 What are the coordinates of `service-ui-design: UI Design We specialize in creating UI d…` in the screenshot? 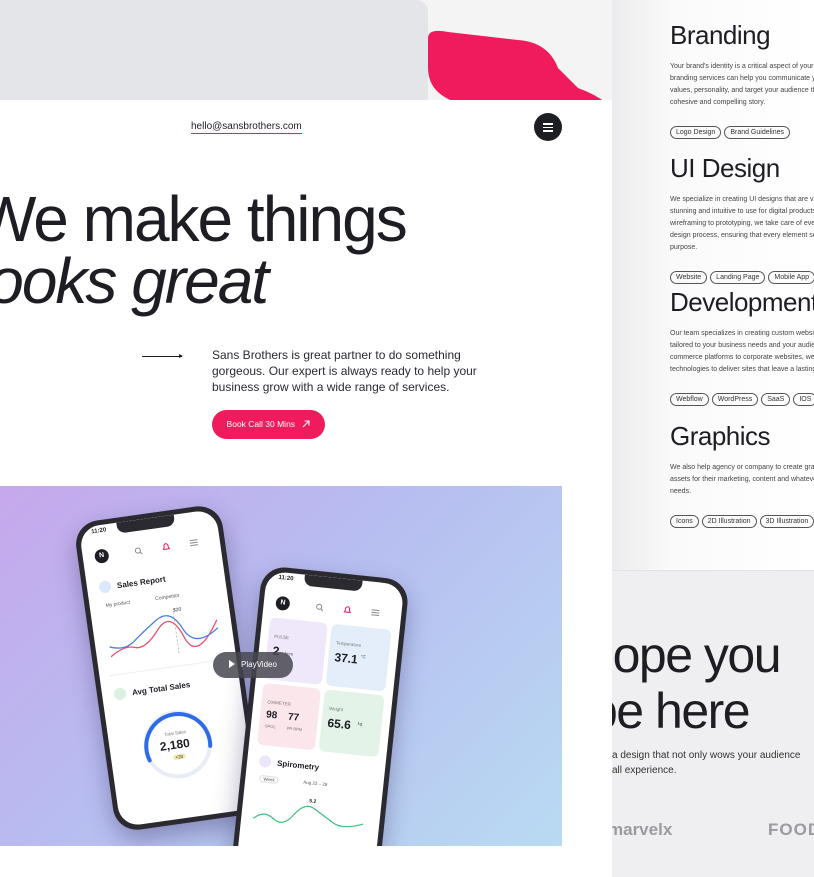 It's located at (742, 218).